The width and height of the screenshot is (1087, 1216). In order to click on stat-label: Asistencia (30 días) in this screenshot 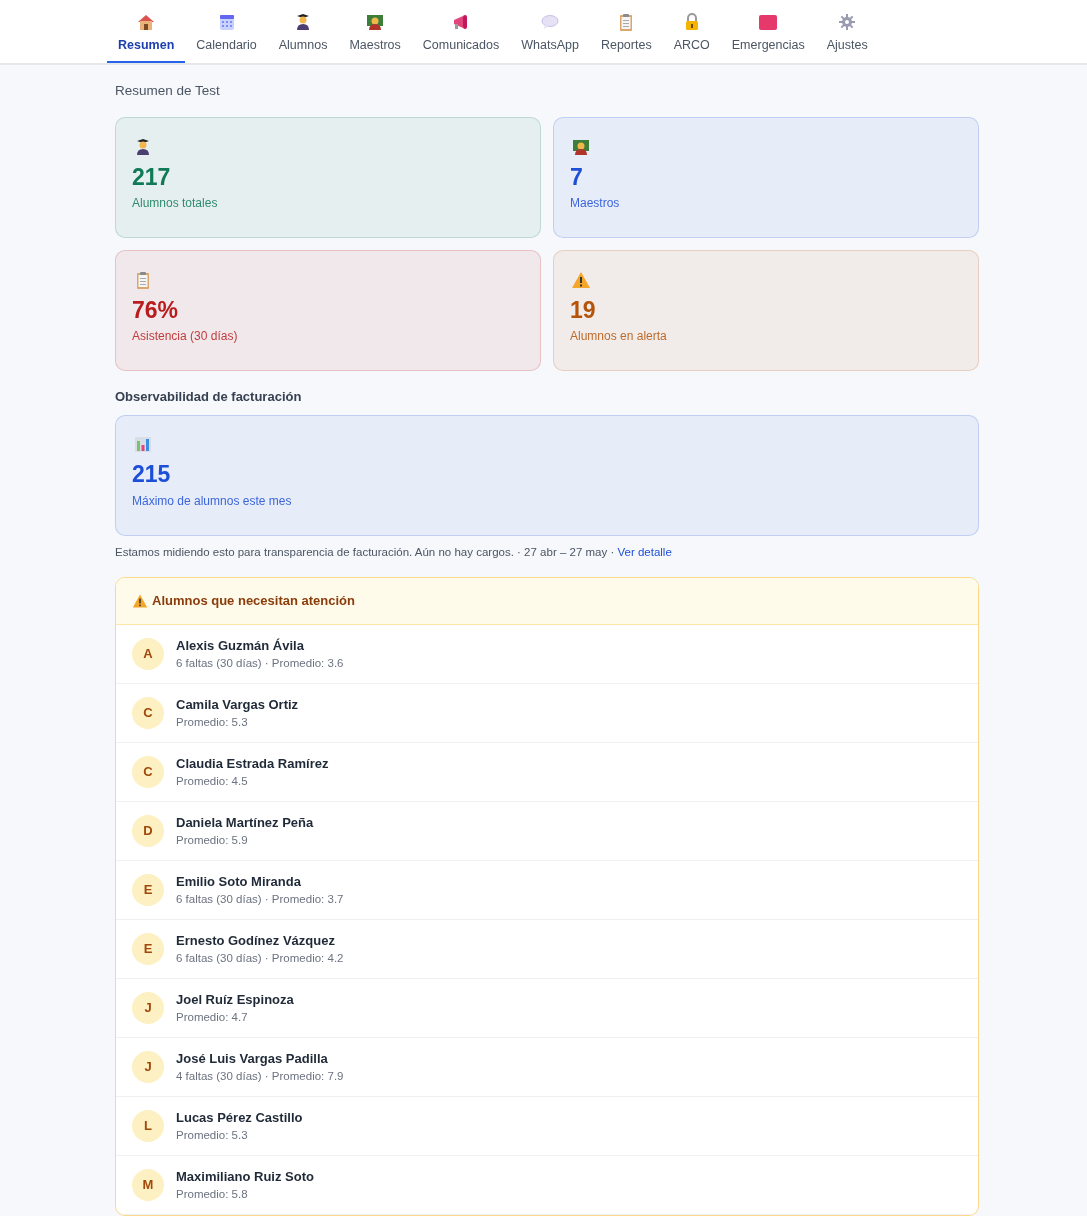, I will do `click(185, 337)`.